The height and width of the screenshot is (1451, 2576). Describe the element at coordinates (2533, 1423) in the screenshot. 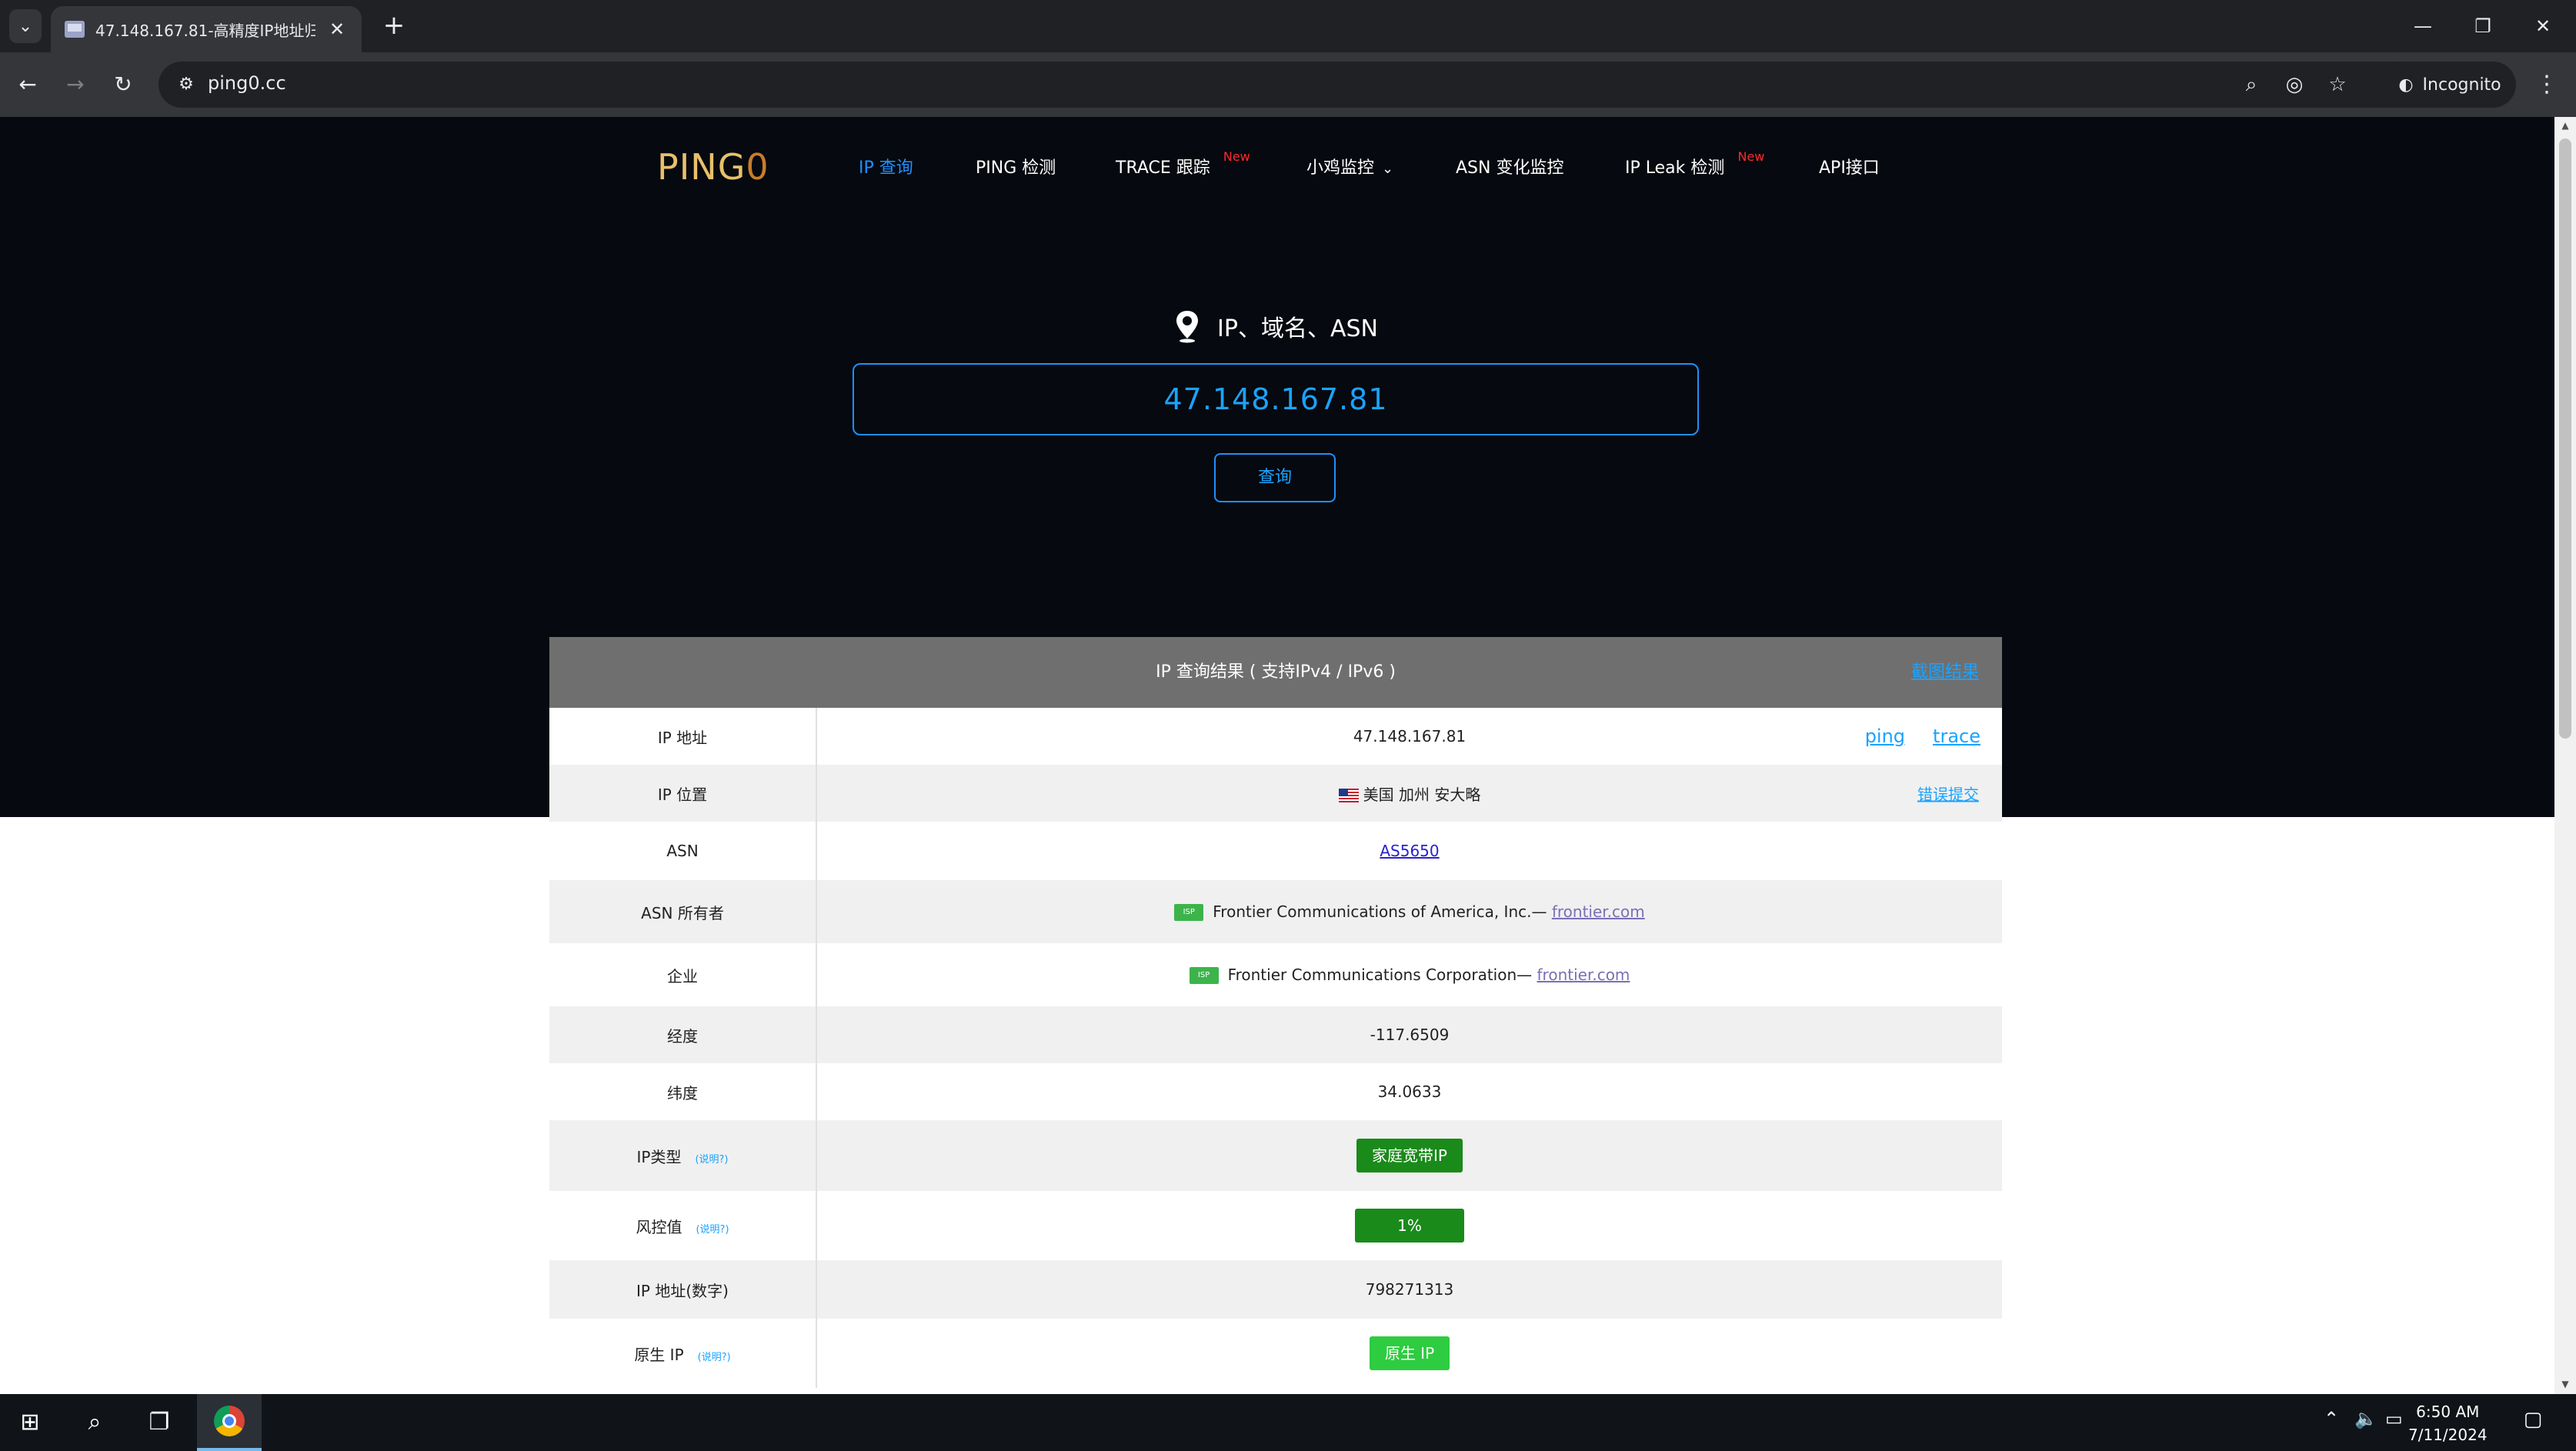

I see `notification-icon: ▢` at that location.